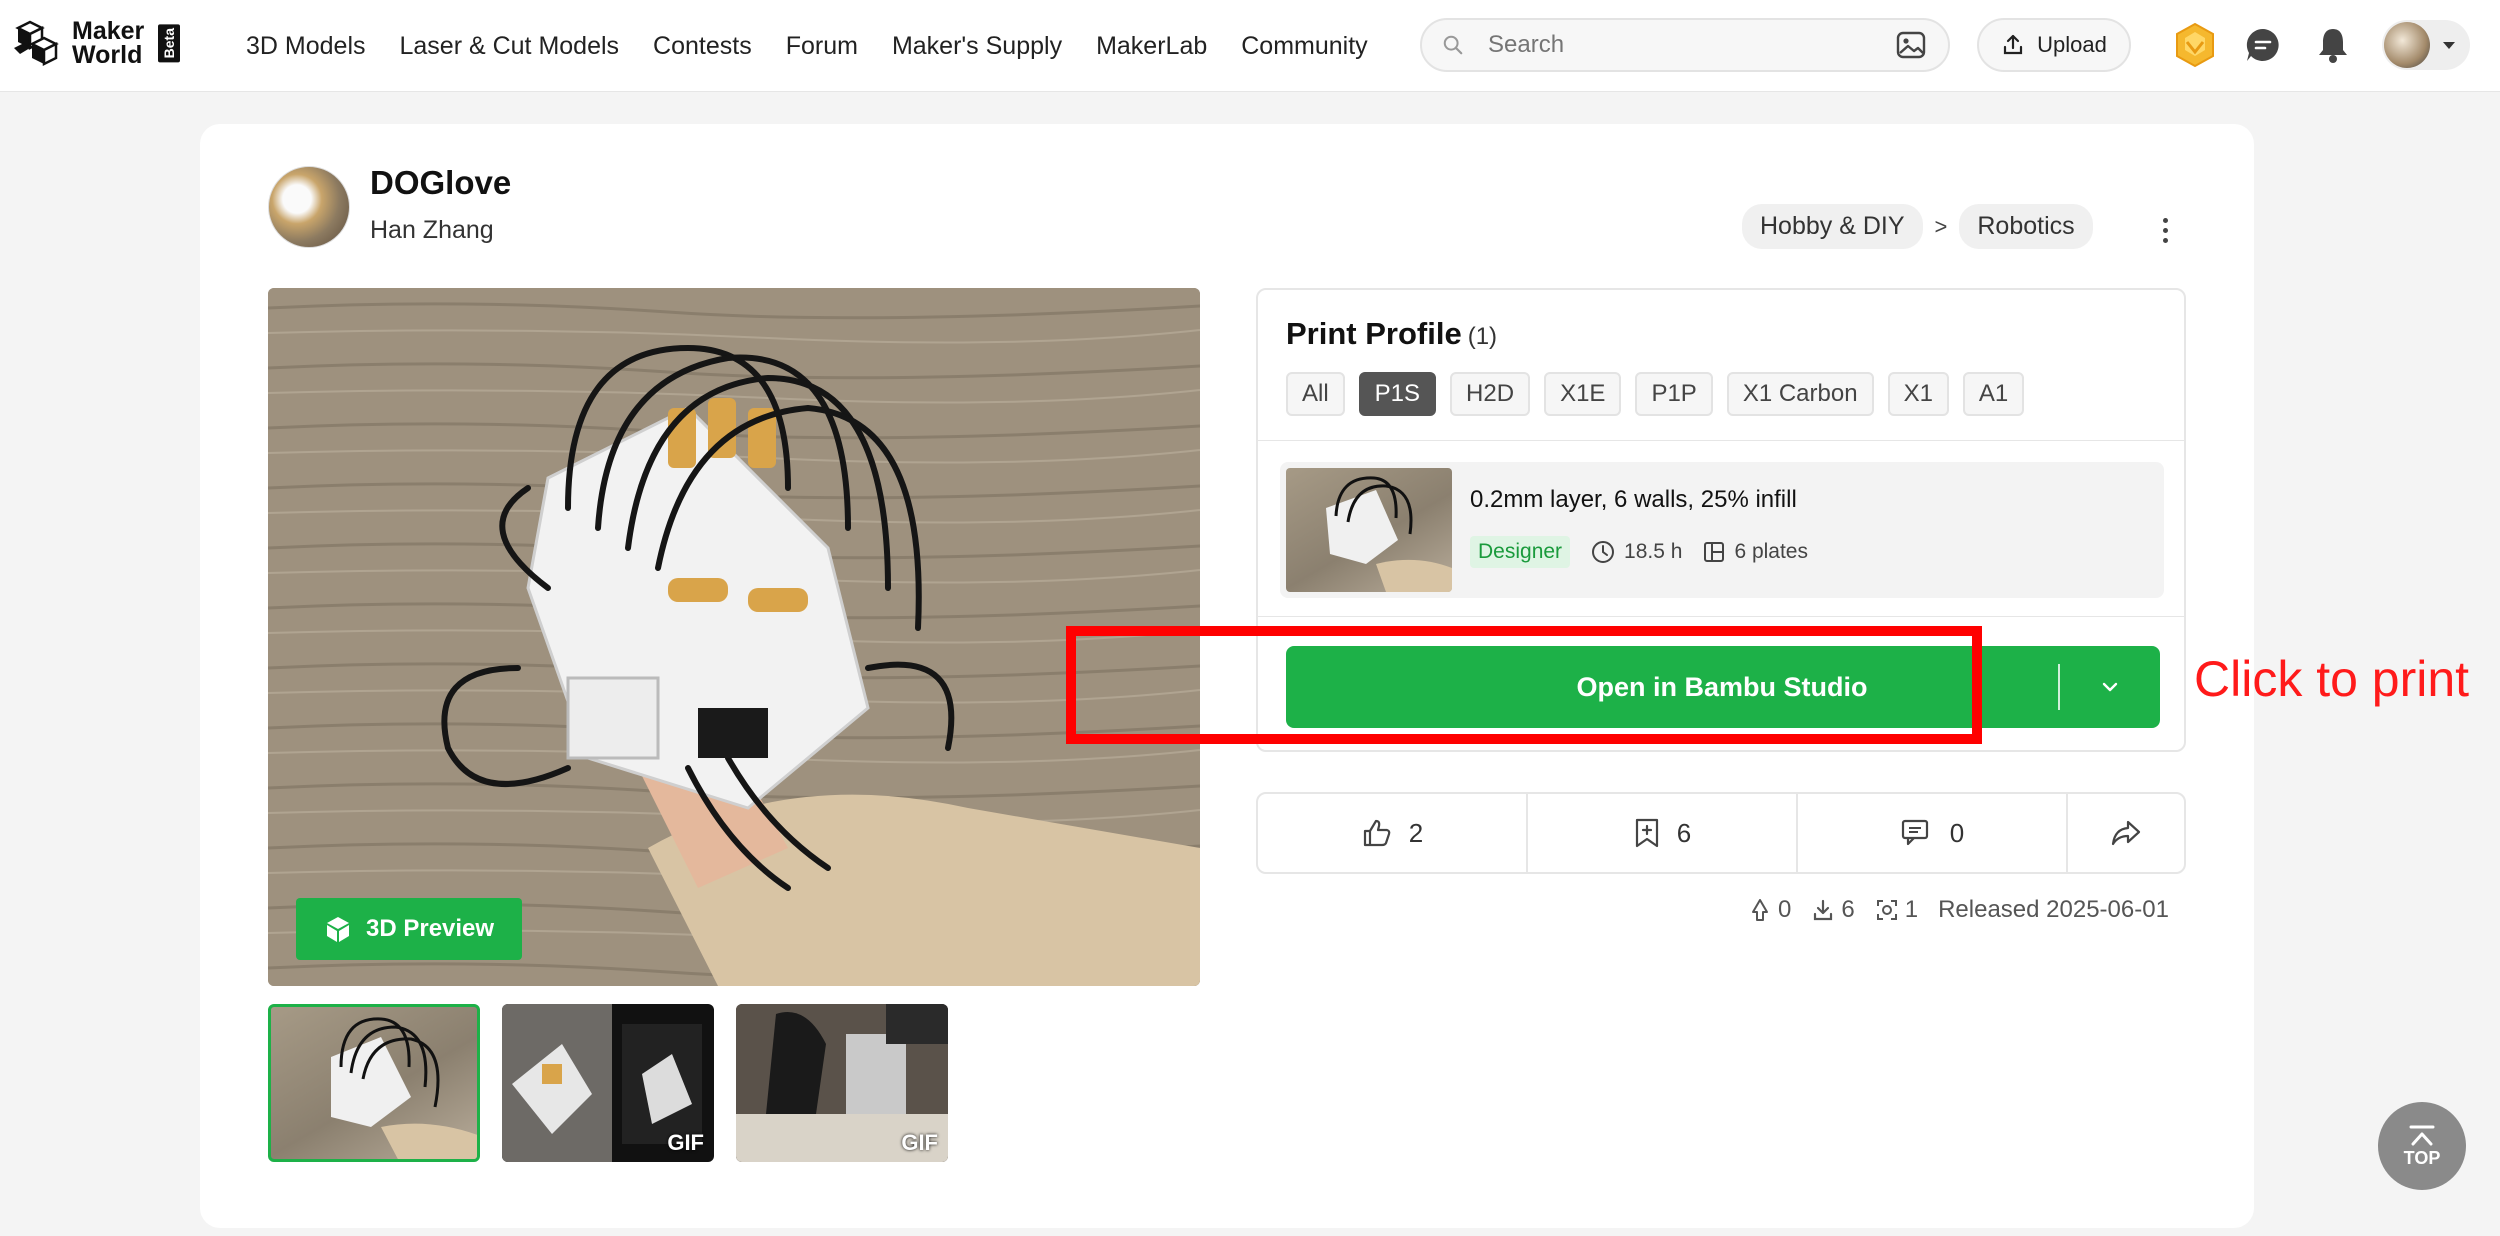  I want to click on annotation-highlight-box, so click(1524, 685).